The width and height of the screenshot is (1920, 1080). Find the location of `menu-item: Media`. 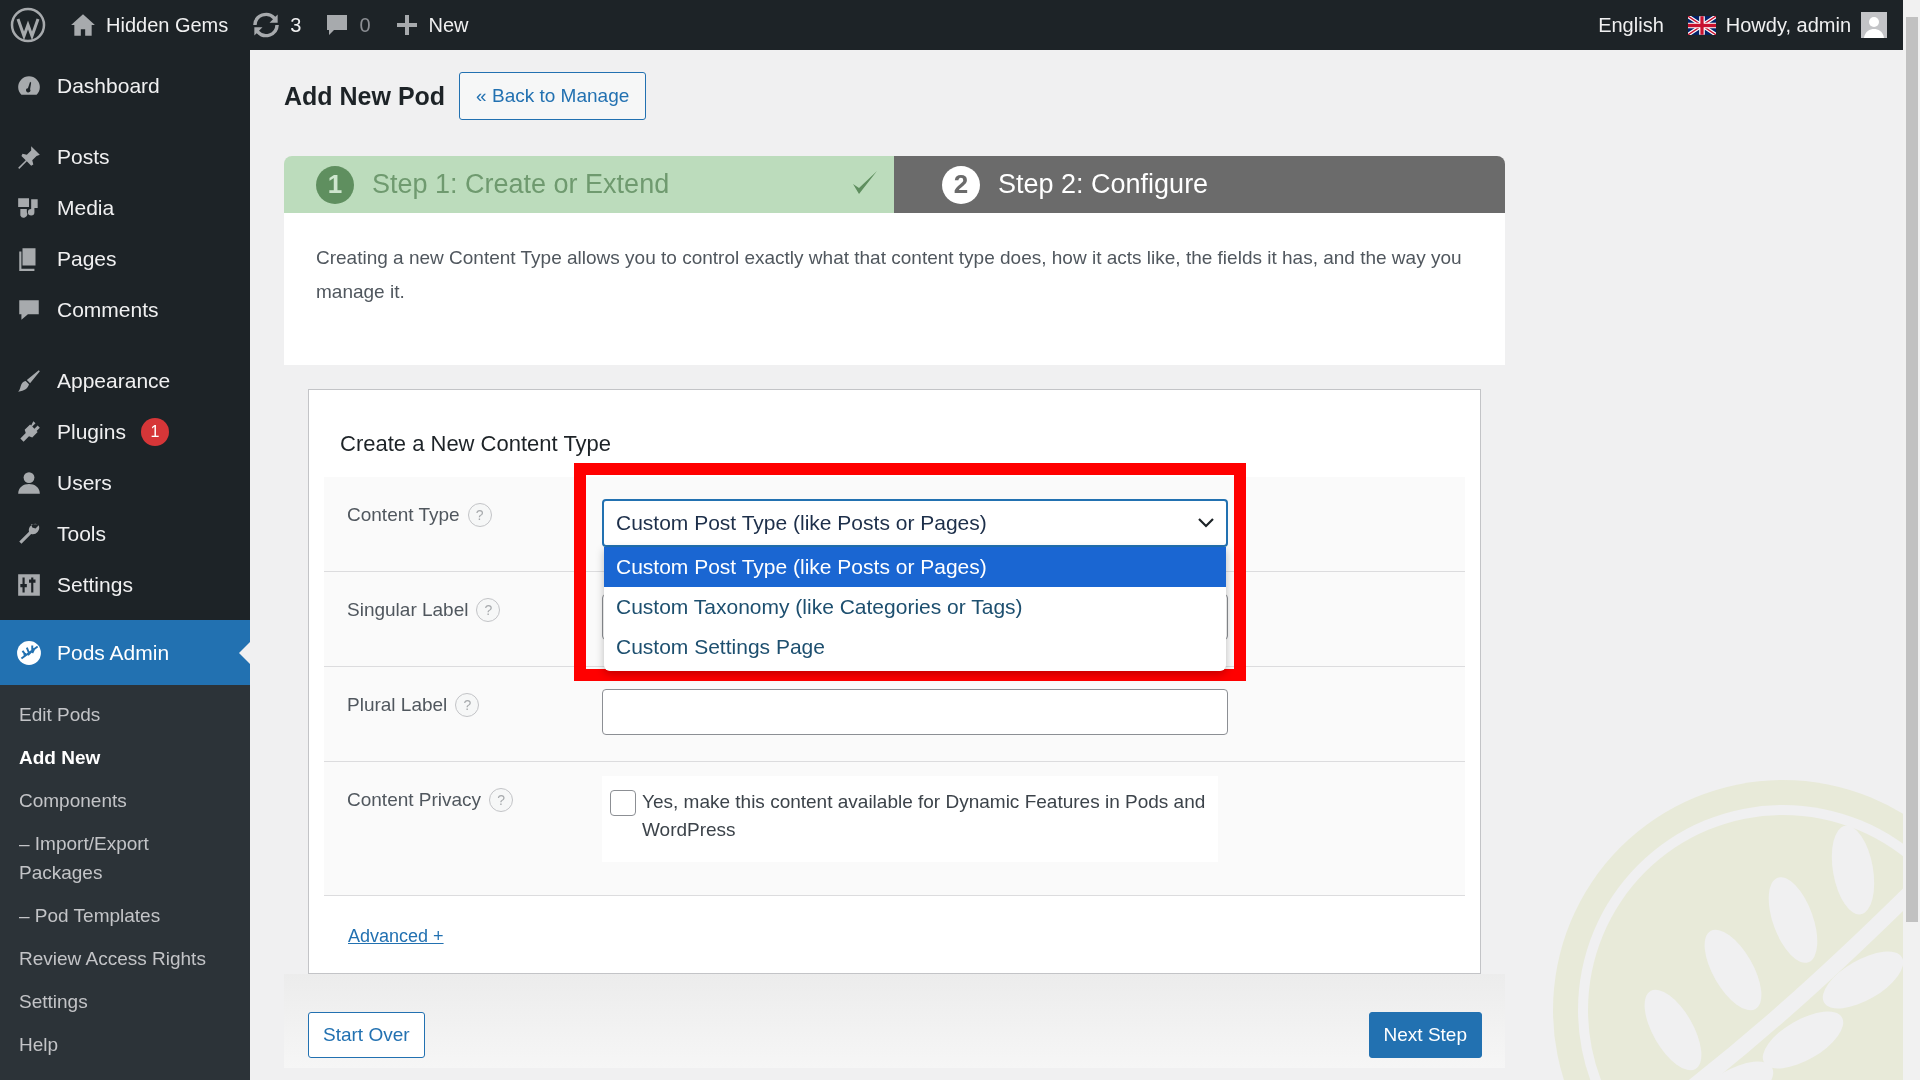

menu-item: Media is located at coordinates (125, 207).